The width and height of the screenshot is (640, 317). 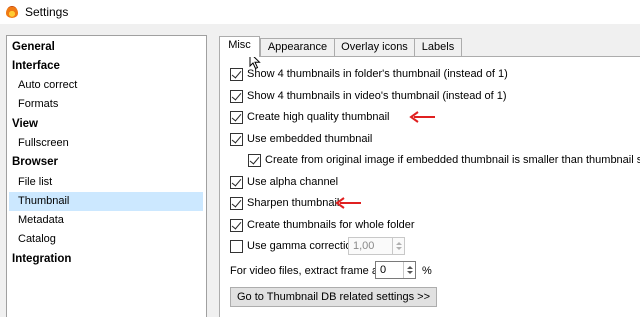 What do you see at coordinates (376, 246) in the screenshot?
I see `gamma-value-spinner: 1,00` at bounding box center [376, 246].